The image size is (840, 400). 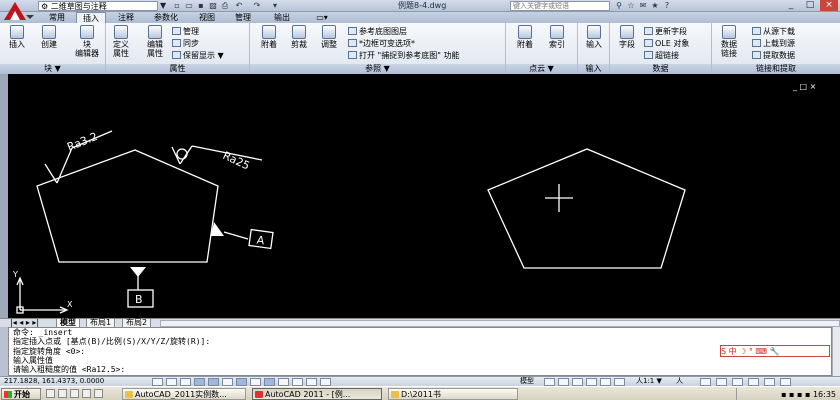 What do you see at coordinates (299, 37) in the screenshot?
I see `clip-button: 剪裁` at bounding box center [299, 37].